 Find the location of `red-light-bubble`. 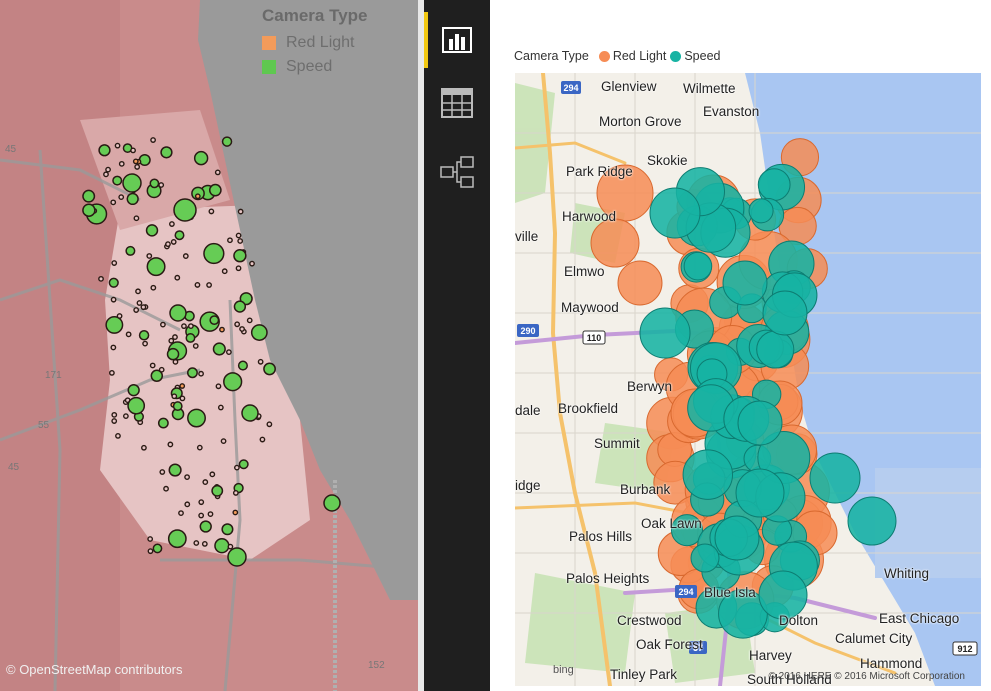

red-light-bubble is located at coordinates (615, 243).